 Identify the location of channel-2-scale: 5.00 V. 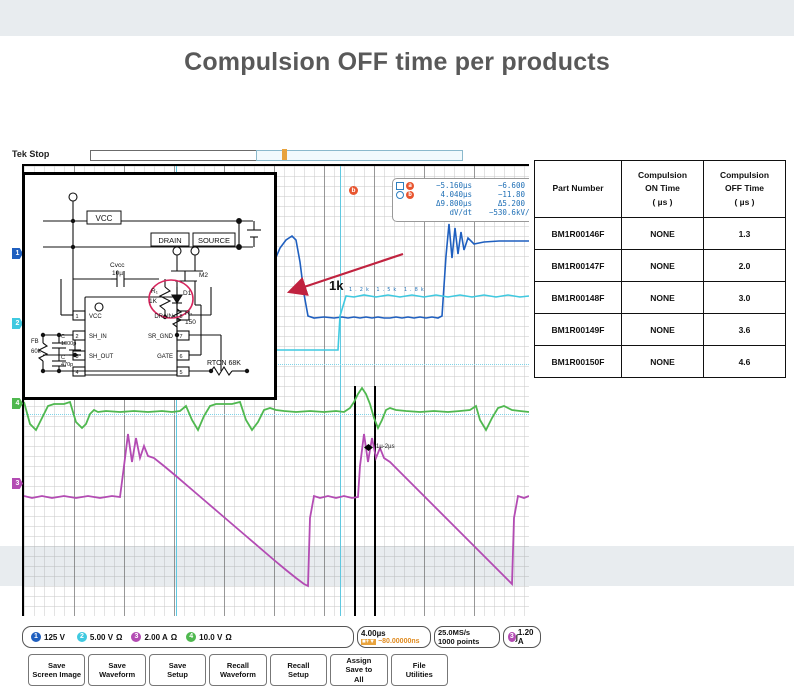
(101, 637).